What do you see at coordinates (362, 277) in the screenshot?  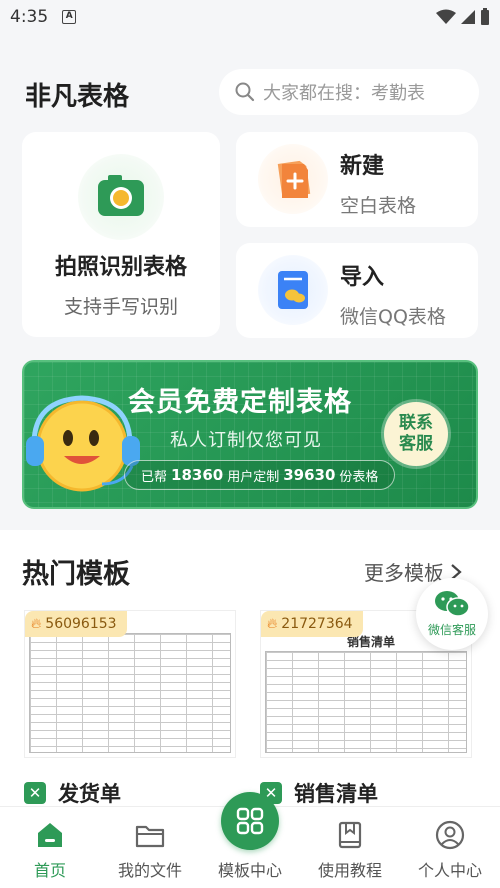 I see `import-card-title: 导入` at bounding box center [362, 277].